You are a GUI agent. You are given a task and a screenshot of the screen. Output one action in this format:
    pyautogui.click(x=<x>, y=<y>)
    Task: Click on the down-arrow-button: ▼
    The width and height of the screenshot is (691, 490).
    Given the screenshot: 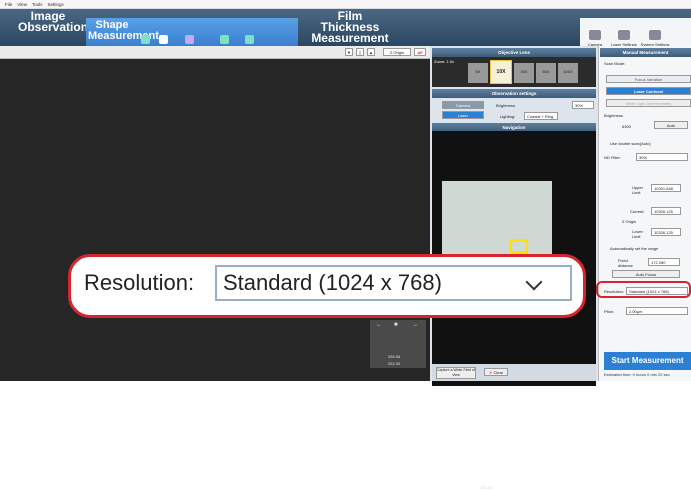 What is the action you would take?
    pyautogui.click(x=349, y=52)
    